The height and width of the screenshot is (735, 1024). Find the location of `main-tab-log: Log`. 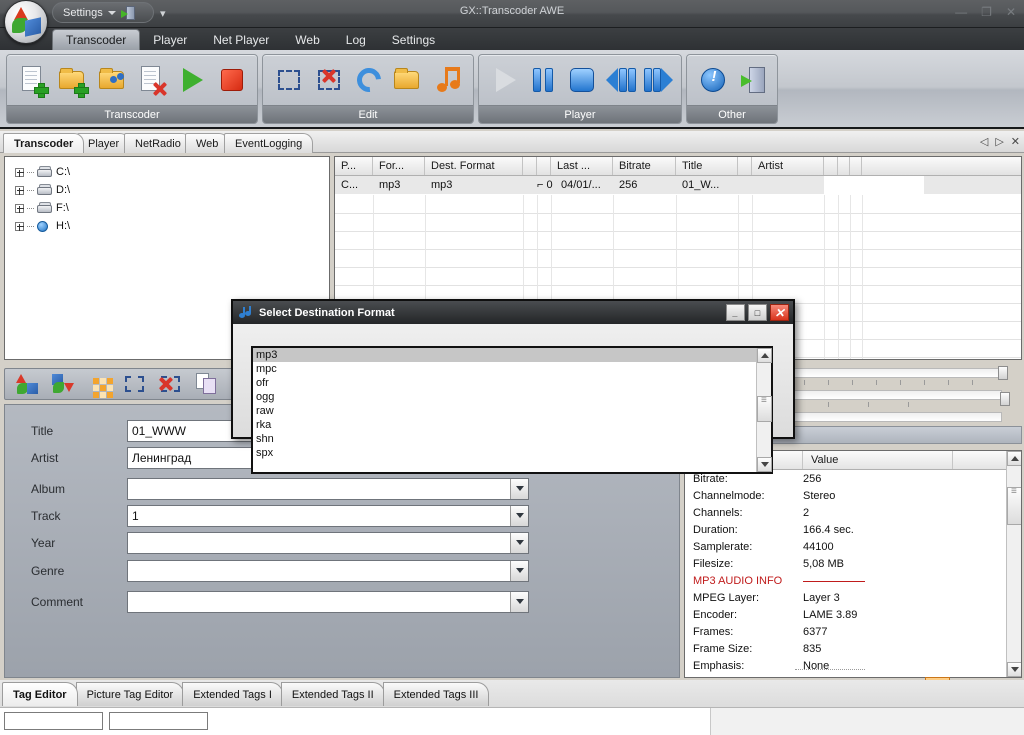

main-tab-log: Log is located at coordinates (356, 39).